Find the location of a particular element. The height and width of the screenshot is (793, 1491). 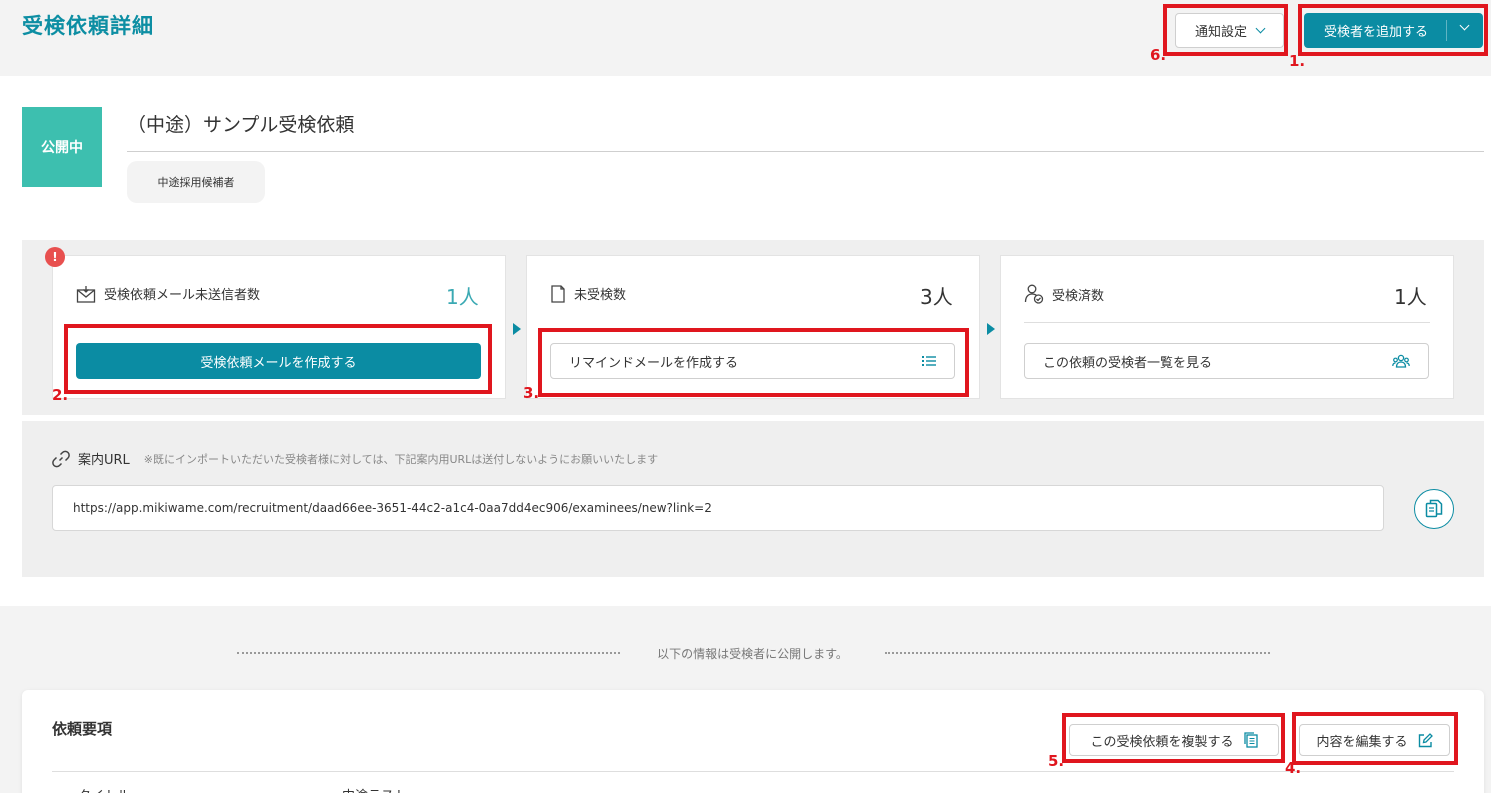

request-title: （中途）サンプル受検依頼 is located at coordinates (241, 125).